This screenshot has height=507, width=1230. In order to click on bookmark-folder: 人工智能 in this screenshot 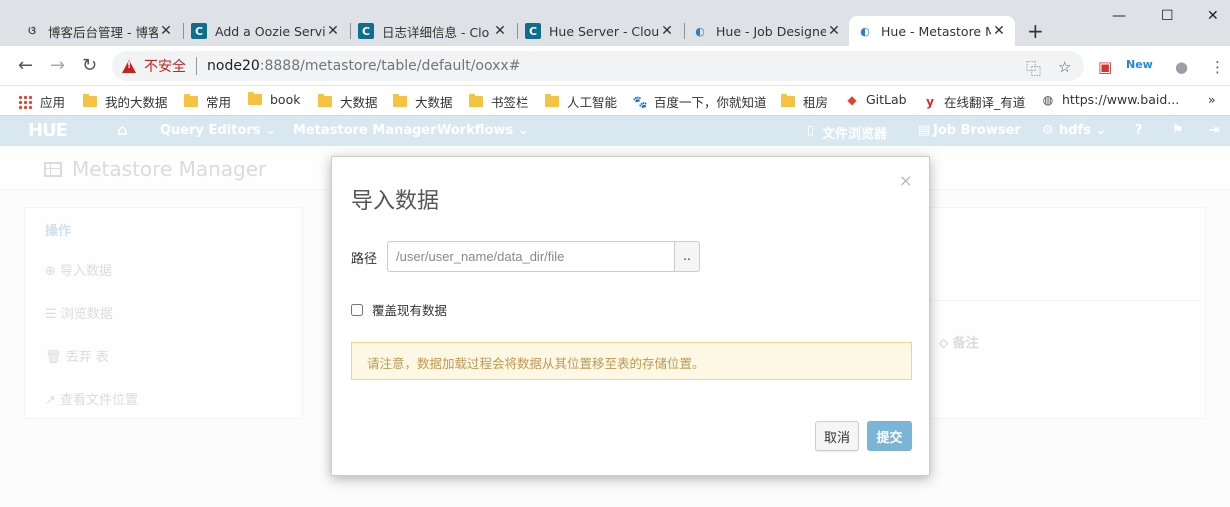, I will do `click(581, 101)`.